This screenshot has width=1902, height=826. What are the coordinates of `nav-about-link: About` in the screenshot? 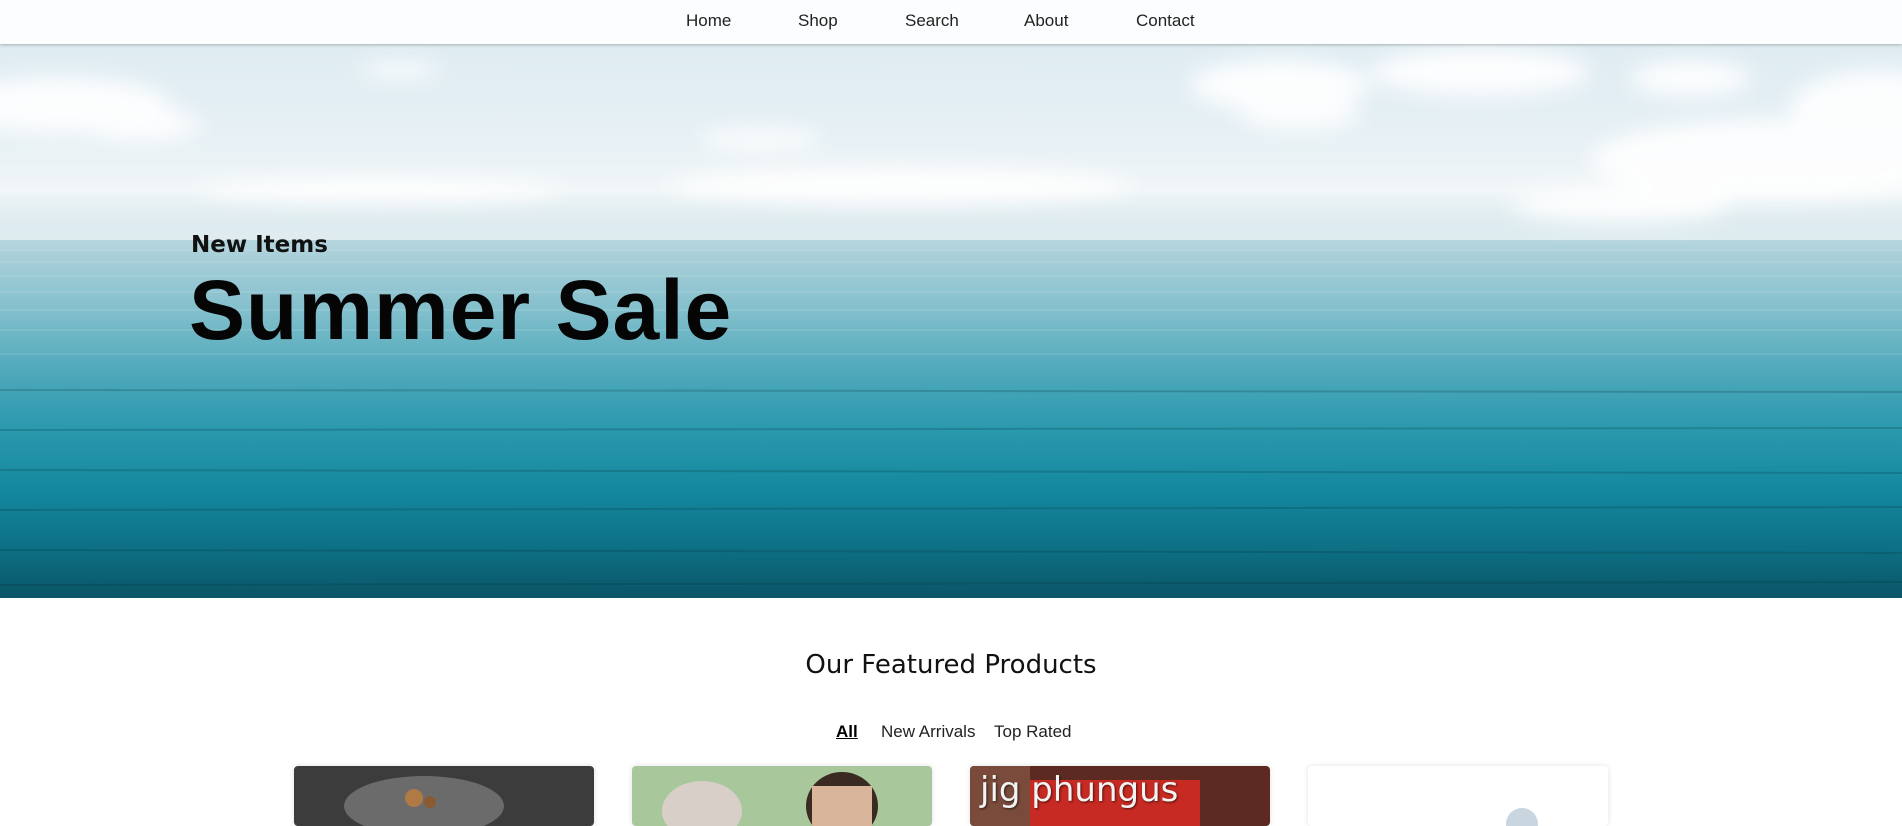 It's located at (1046, 21).